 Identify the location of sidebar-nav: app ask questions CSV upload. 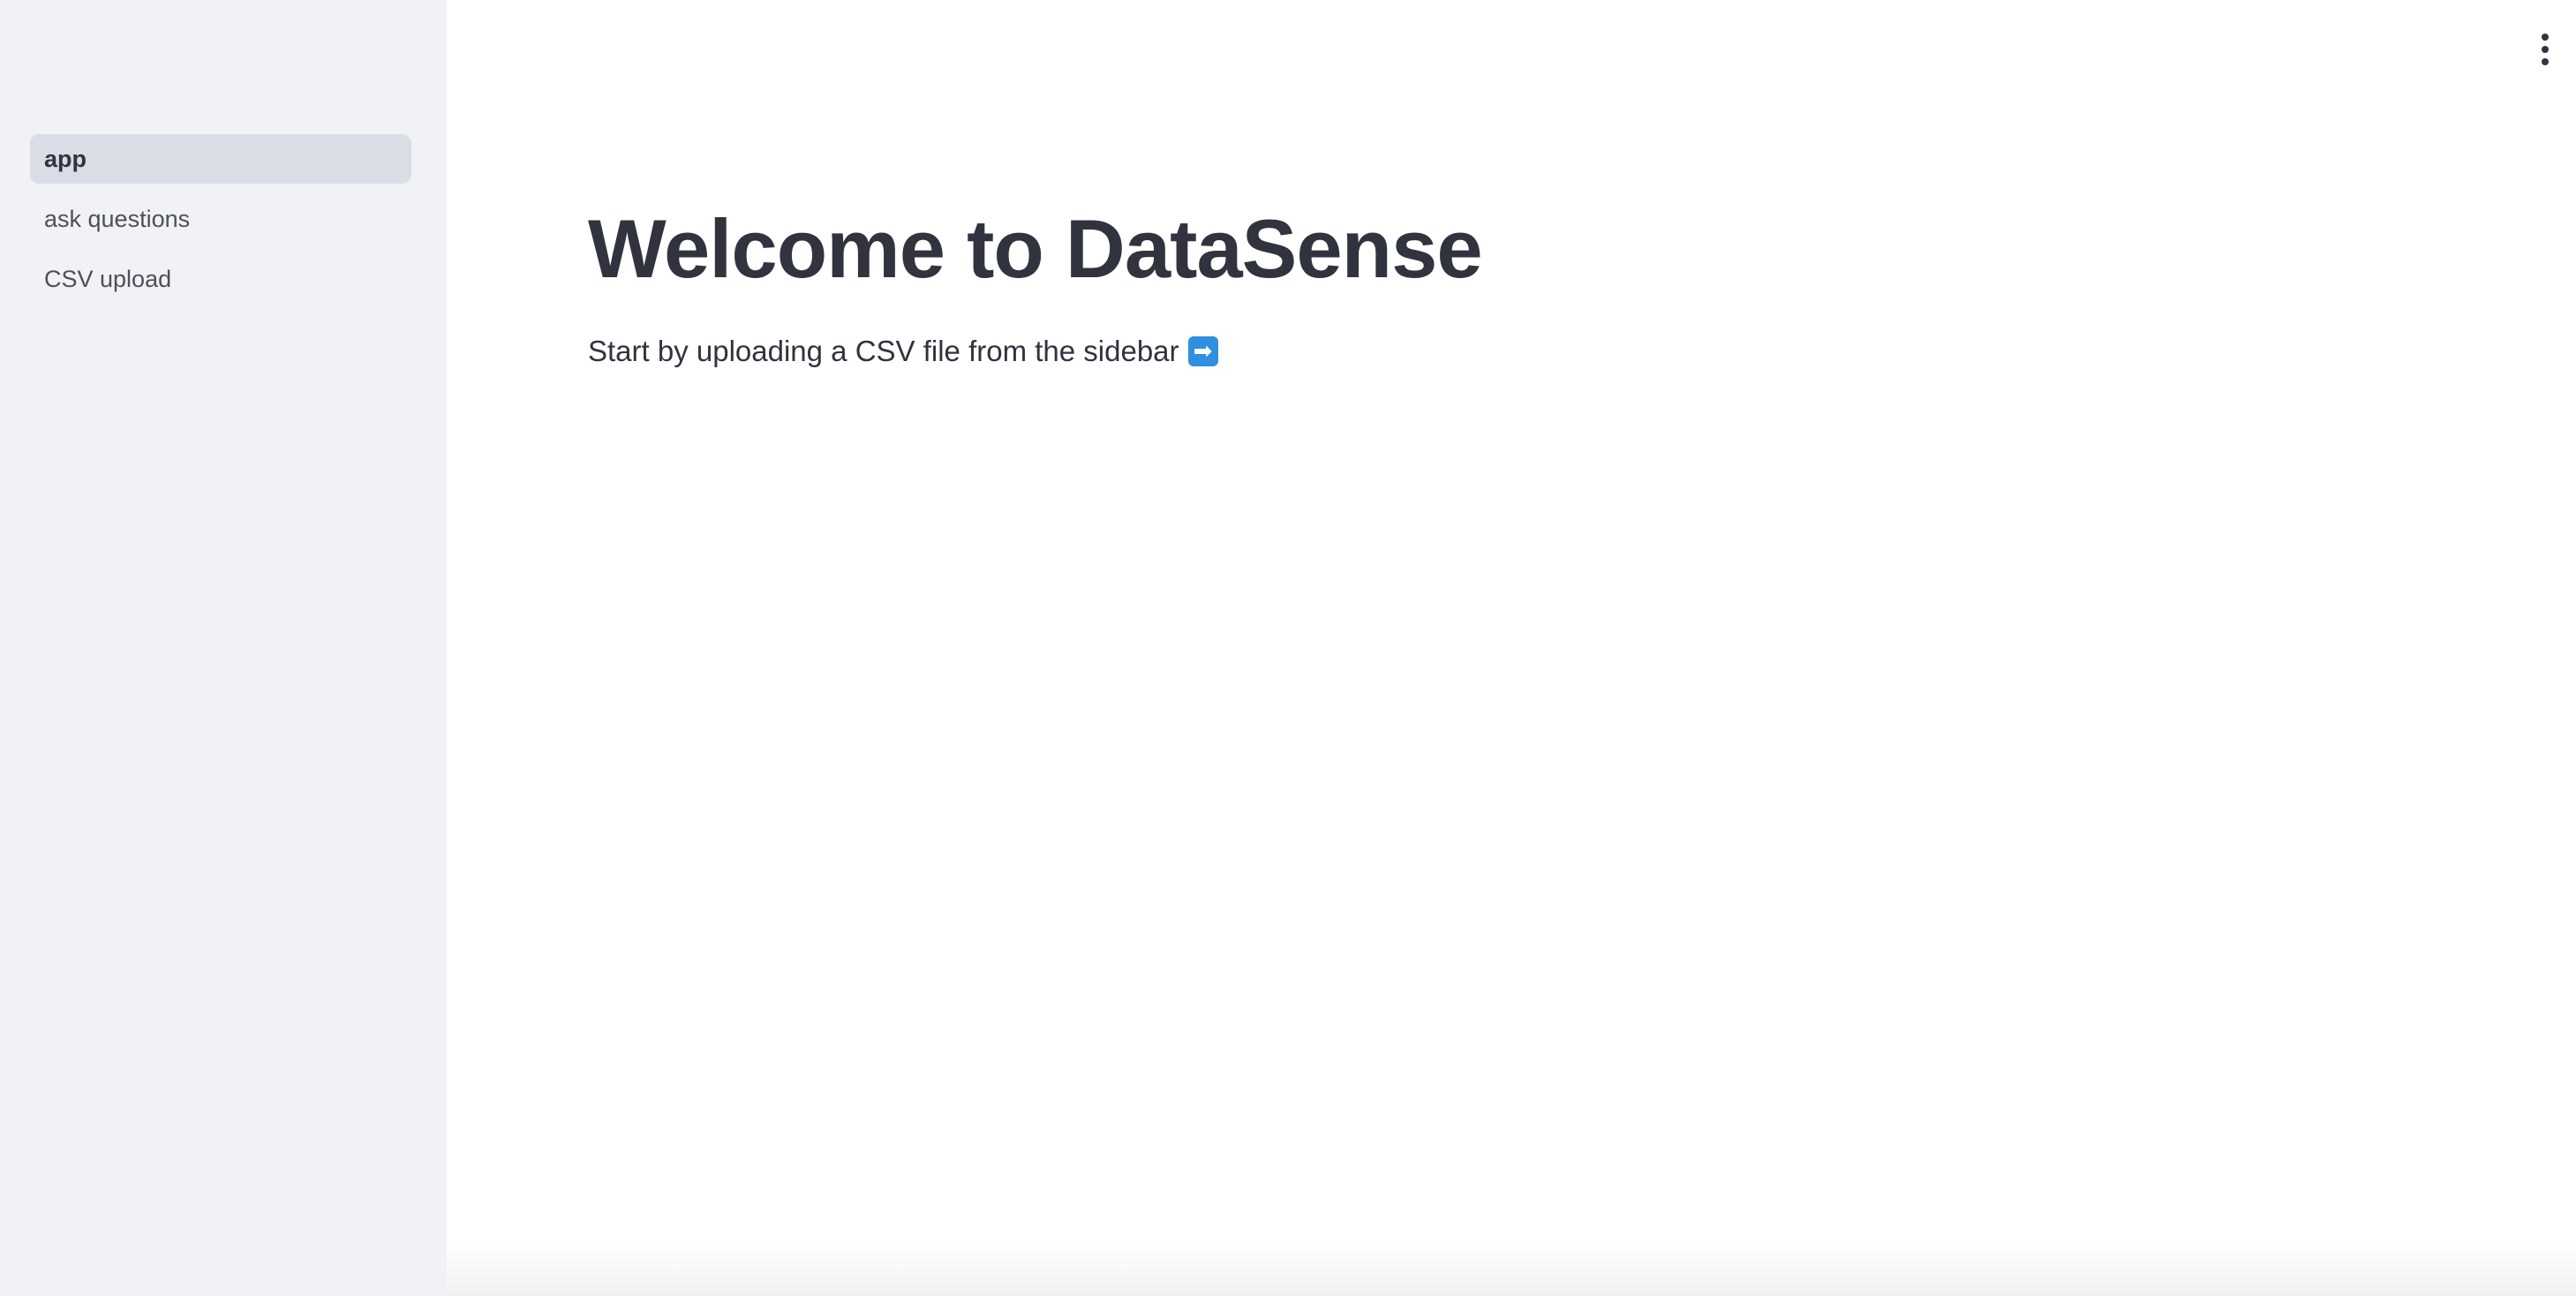
(221, 224).